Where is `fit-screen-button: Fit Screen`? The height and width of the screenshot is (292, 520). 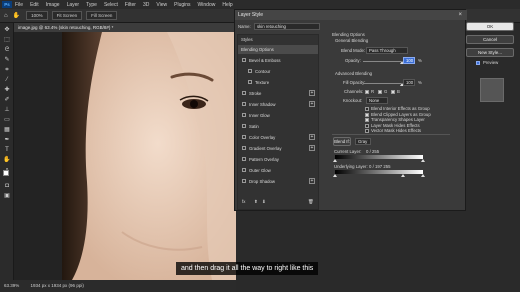
fit-screen-button: Fit Screen is located at coordinates (67, 15).